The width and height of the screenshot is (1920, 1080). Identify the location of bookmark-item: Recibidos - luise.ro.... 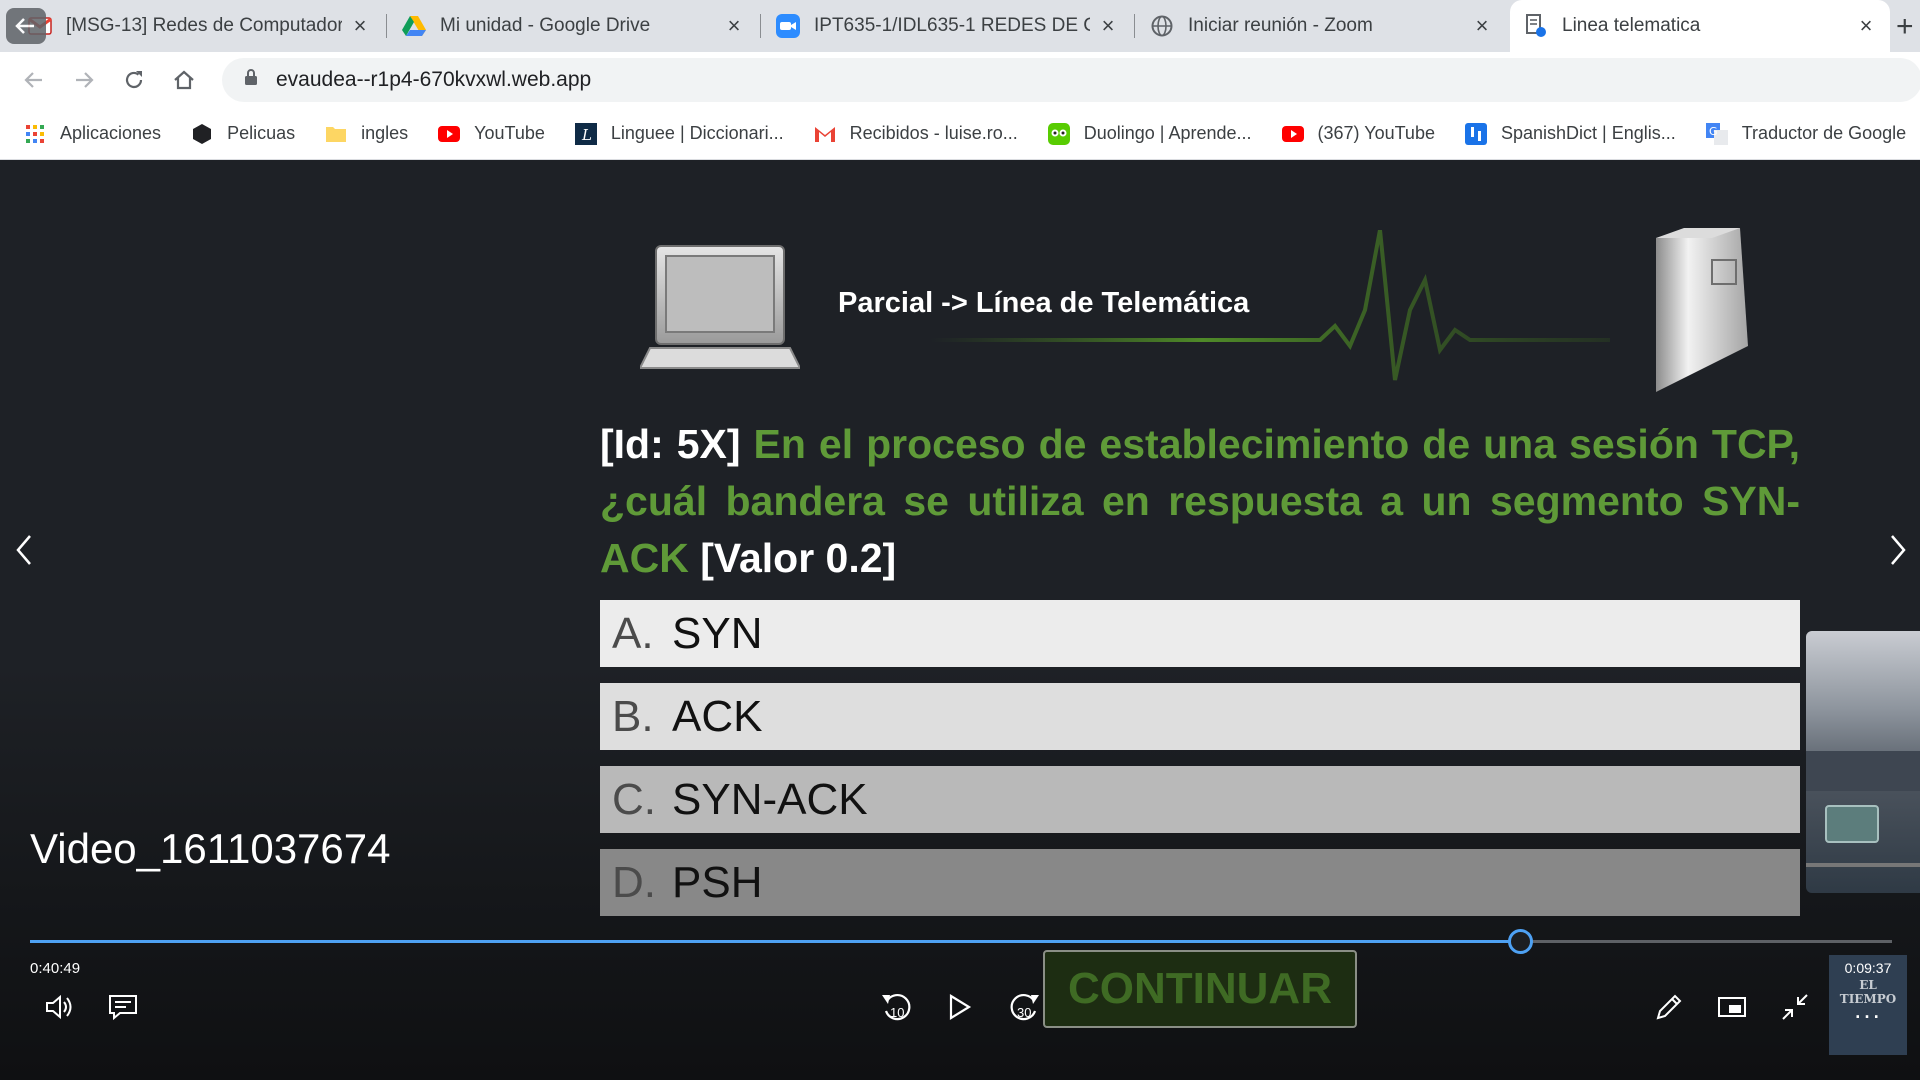
(916, 134).